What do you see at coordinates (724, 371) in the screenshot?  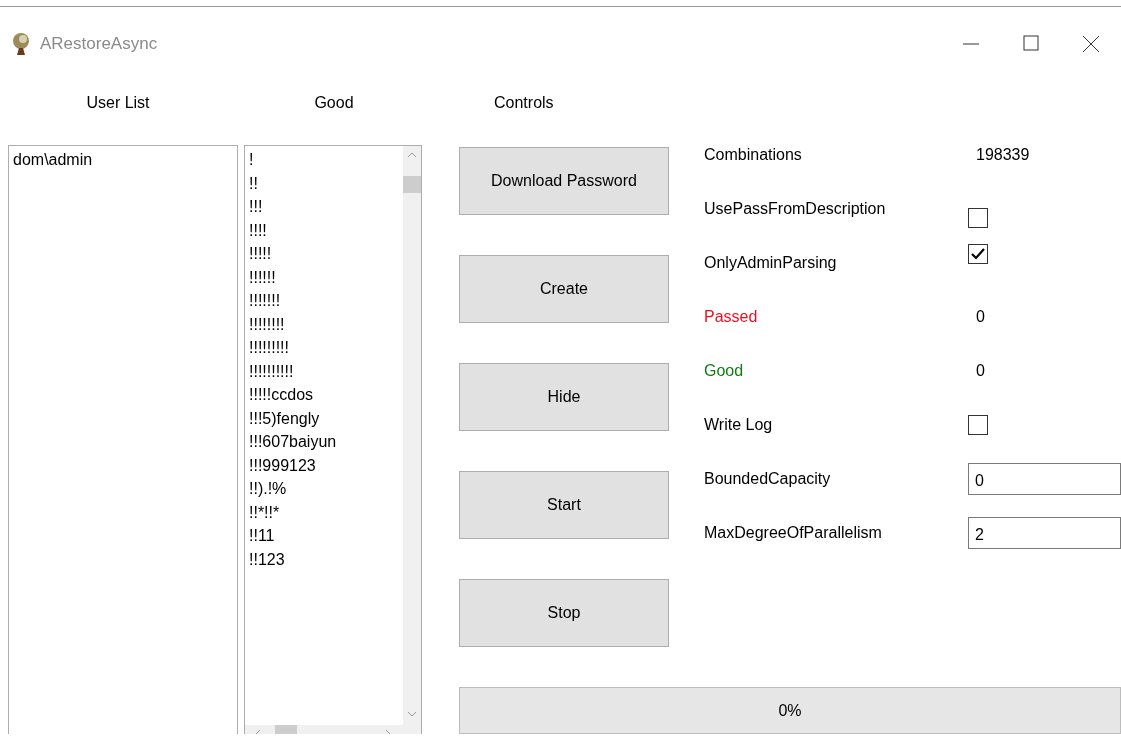 I see `setting-label: Good` at bounding box center [724, 371].